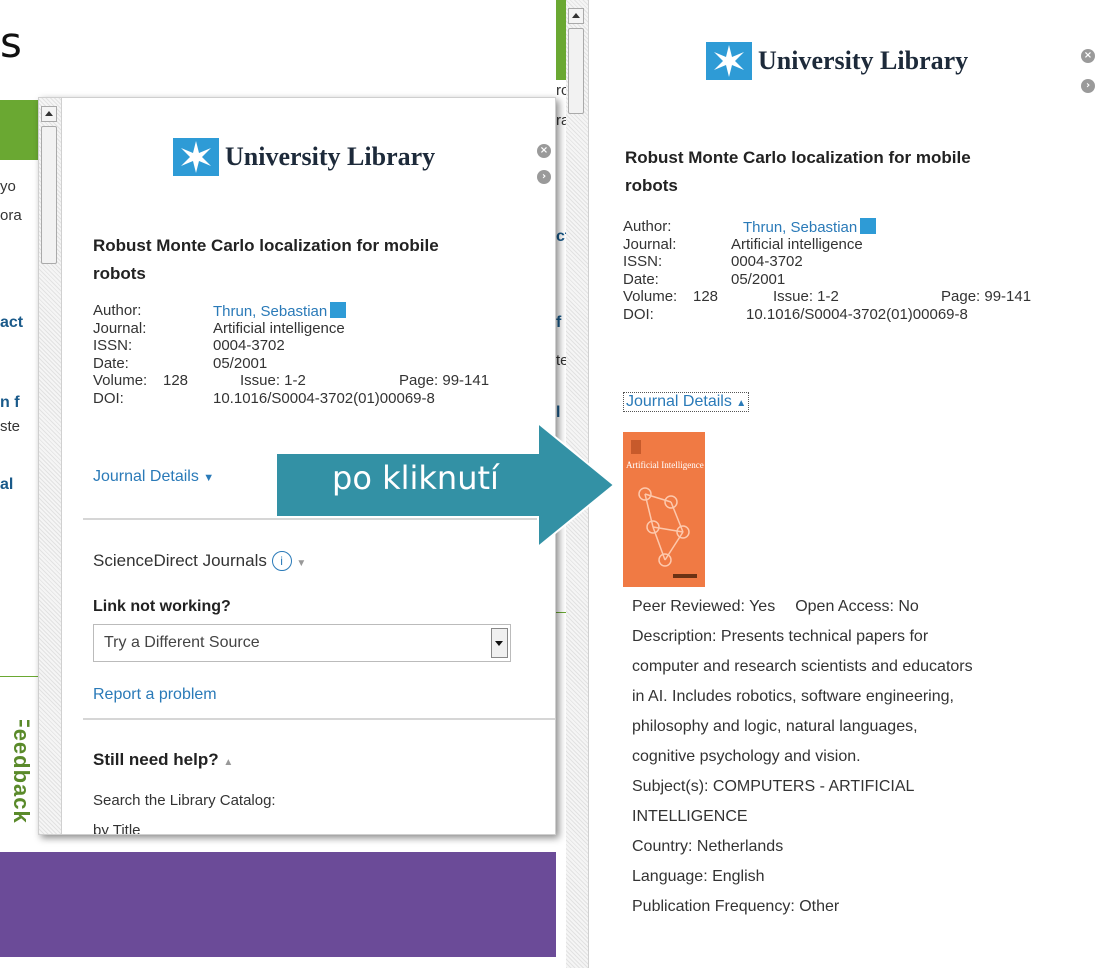 This screenshot has width=1110, height=968. Describe the element at coordinates (686, 402) in the screenshot. I see `journal-details-toggle: Journal Details ▲` at that location.